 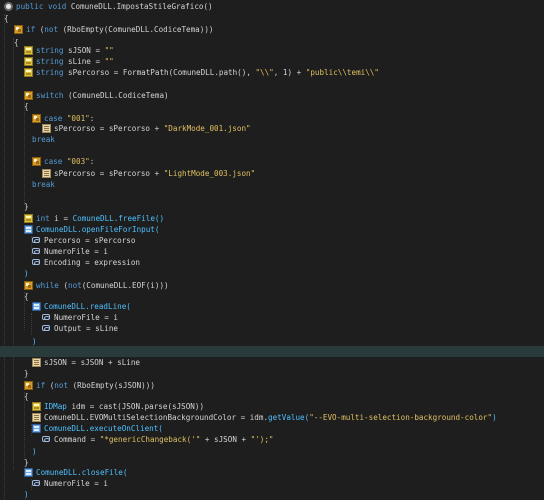 What do you see at coordinates (272, 161) in the screenshot?
I see `code-line: case "003":` at bounding box center [272, 161].